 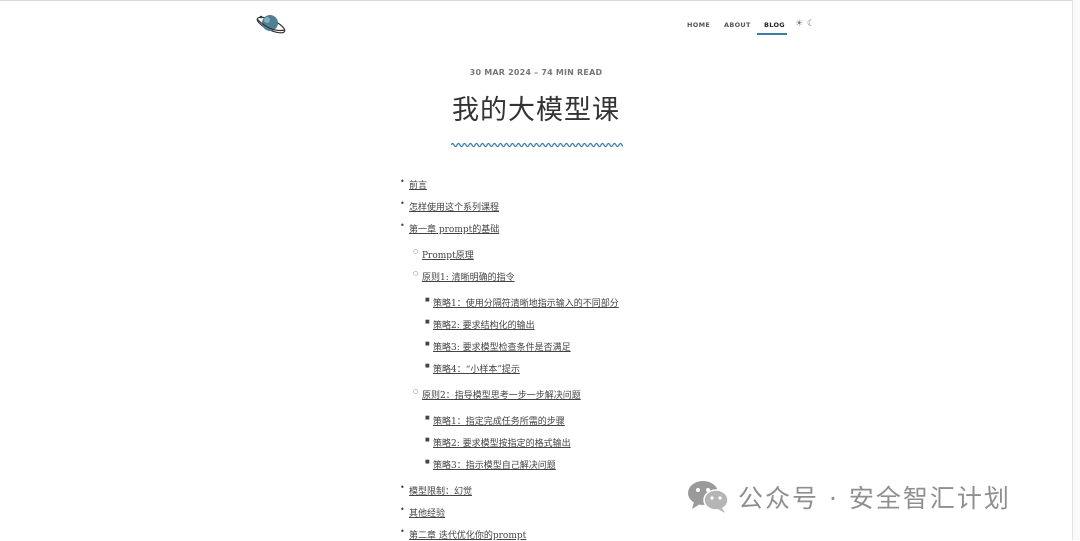 I want to click on toc-link: 原则2：指导模型思考一步一步解决问题, so click(x=501, y=396).